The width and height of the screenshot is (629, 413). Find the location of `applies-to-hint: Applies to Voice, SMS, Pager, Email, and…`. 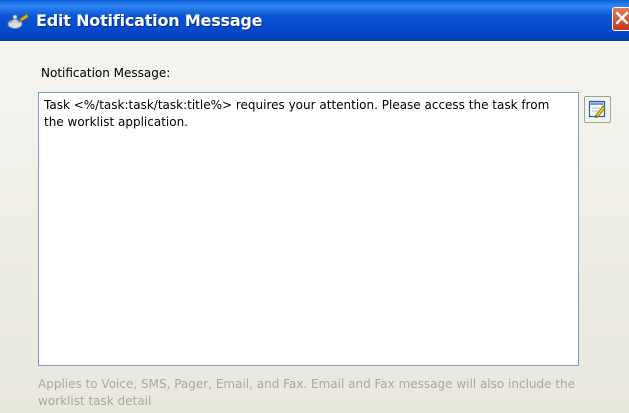

applies-to-hint: Applies to Voice, SMS, Pager, Email, and… is located at coordinates (307, 392).